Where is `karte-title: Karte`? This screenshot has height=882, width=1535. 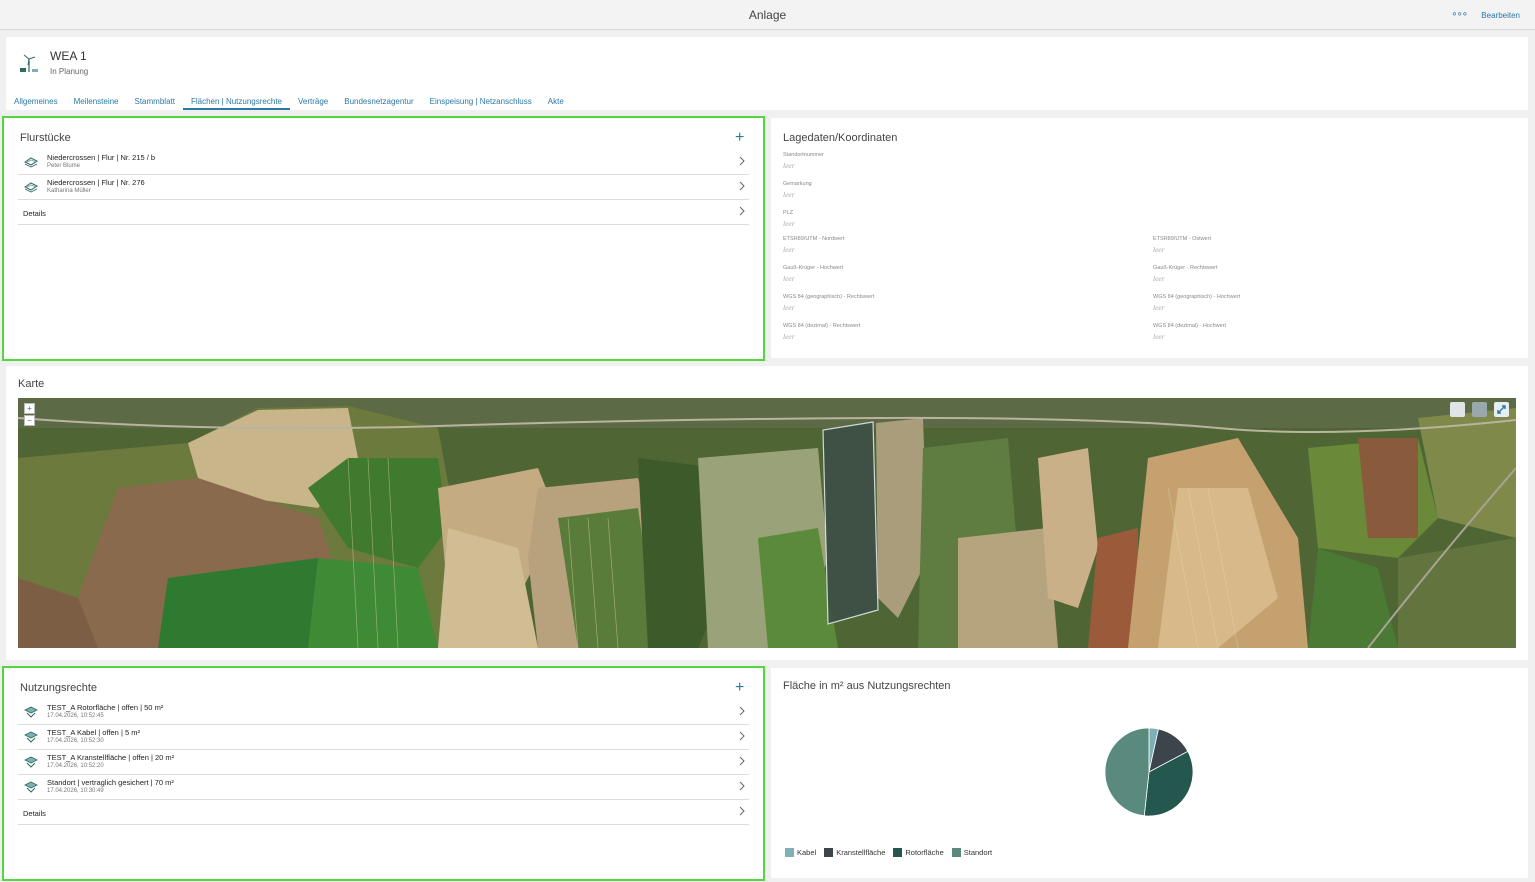
karte-title: Karte is located at coordinates (31, 384).